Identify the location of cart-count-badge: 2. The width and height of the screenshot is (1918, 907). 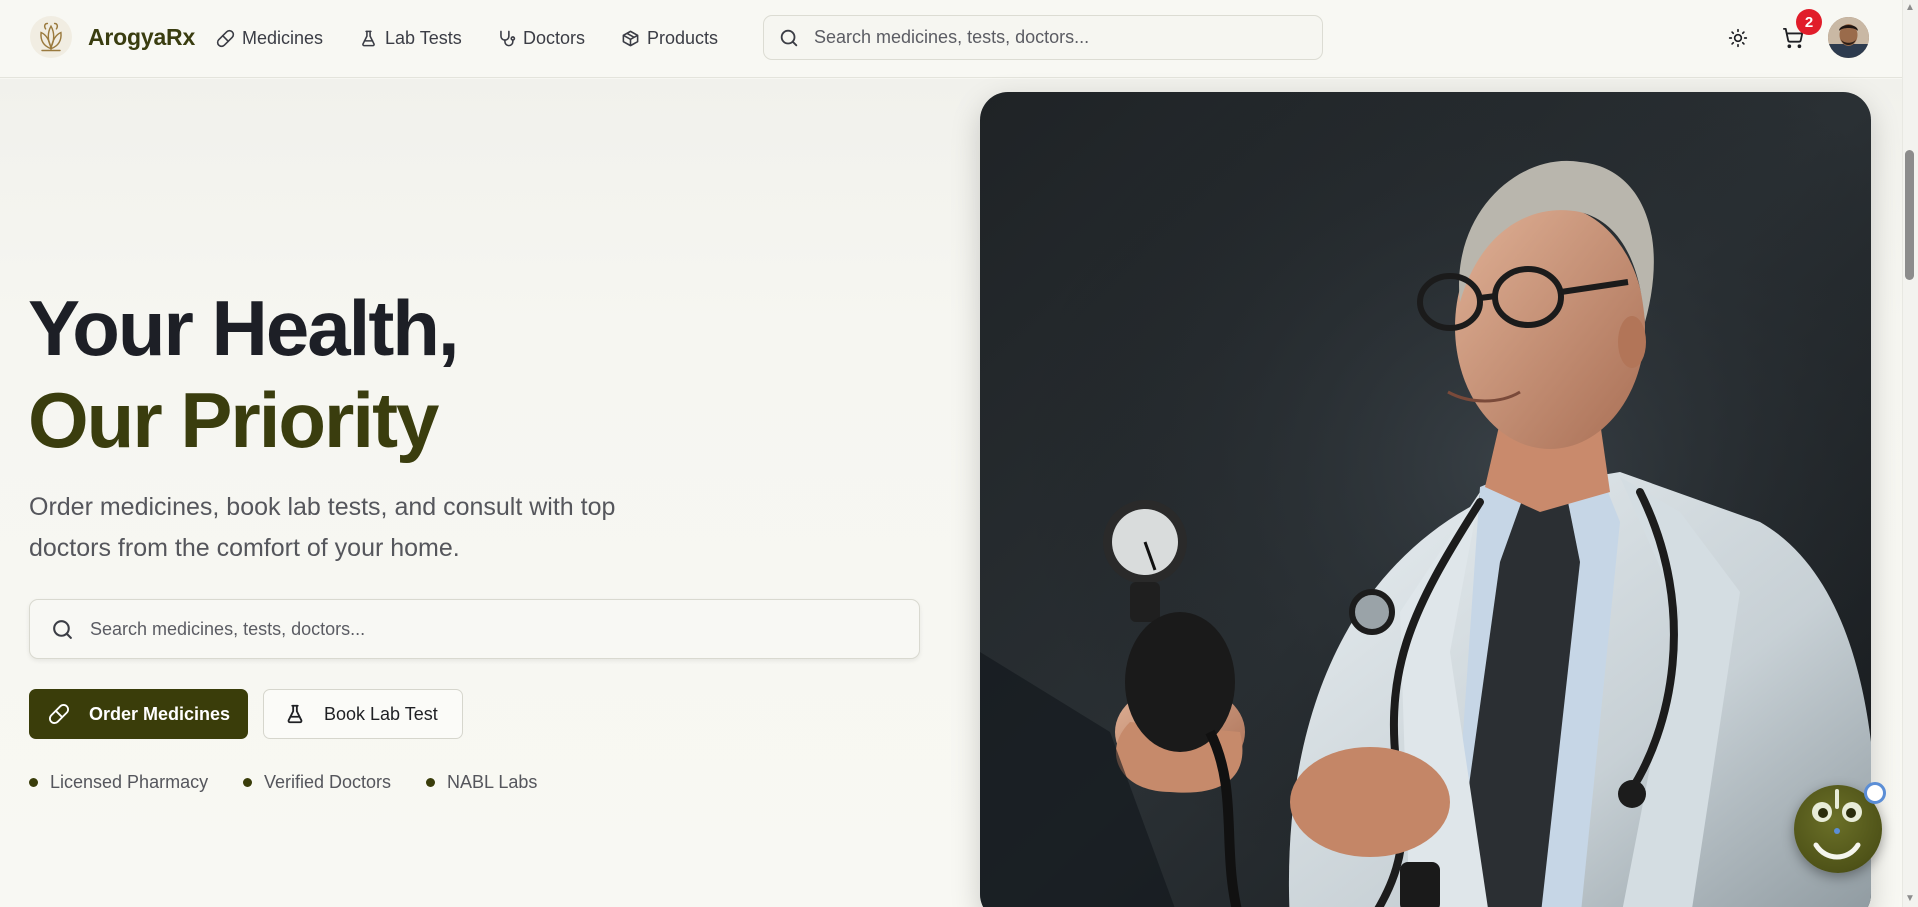
(1809, 22).